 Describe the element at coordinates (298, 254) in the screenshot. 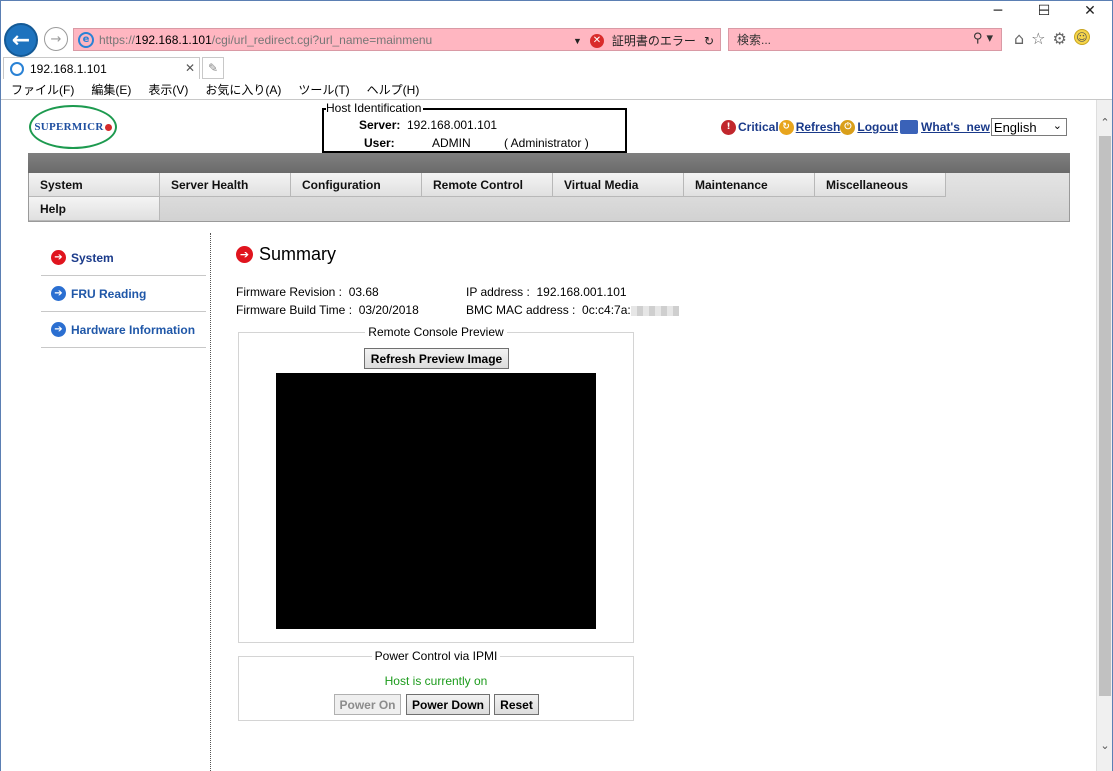

I see `page-title-text: Summary` at that location.